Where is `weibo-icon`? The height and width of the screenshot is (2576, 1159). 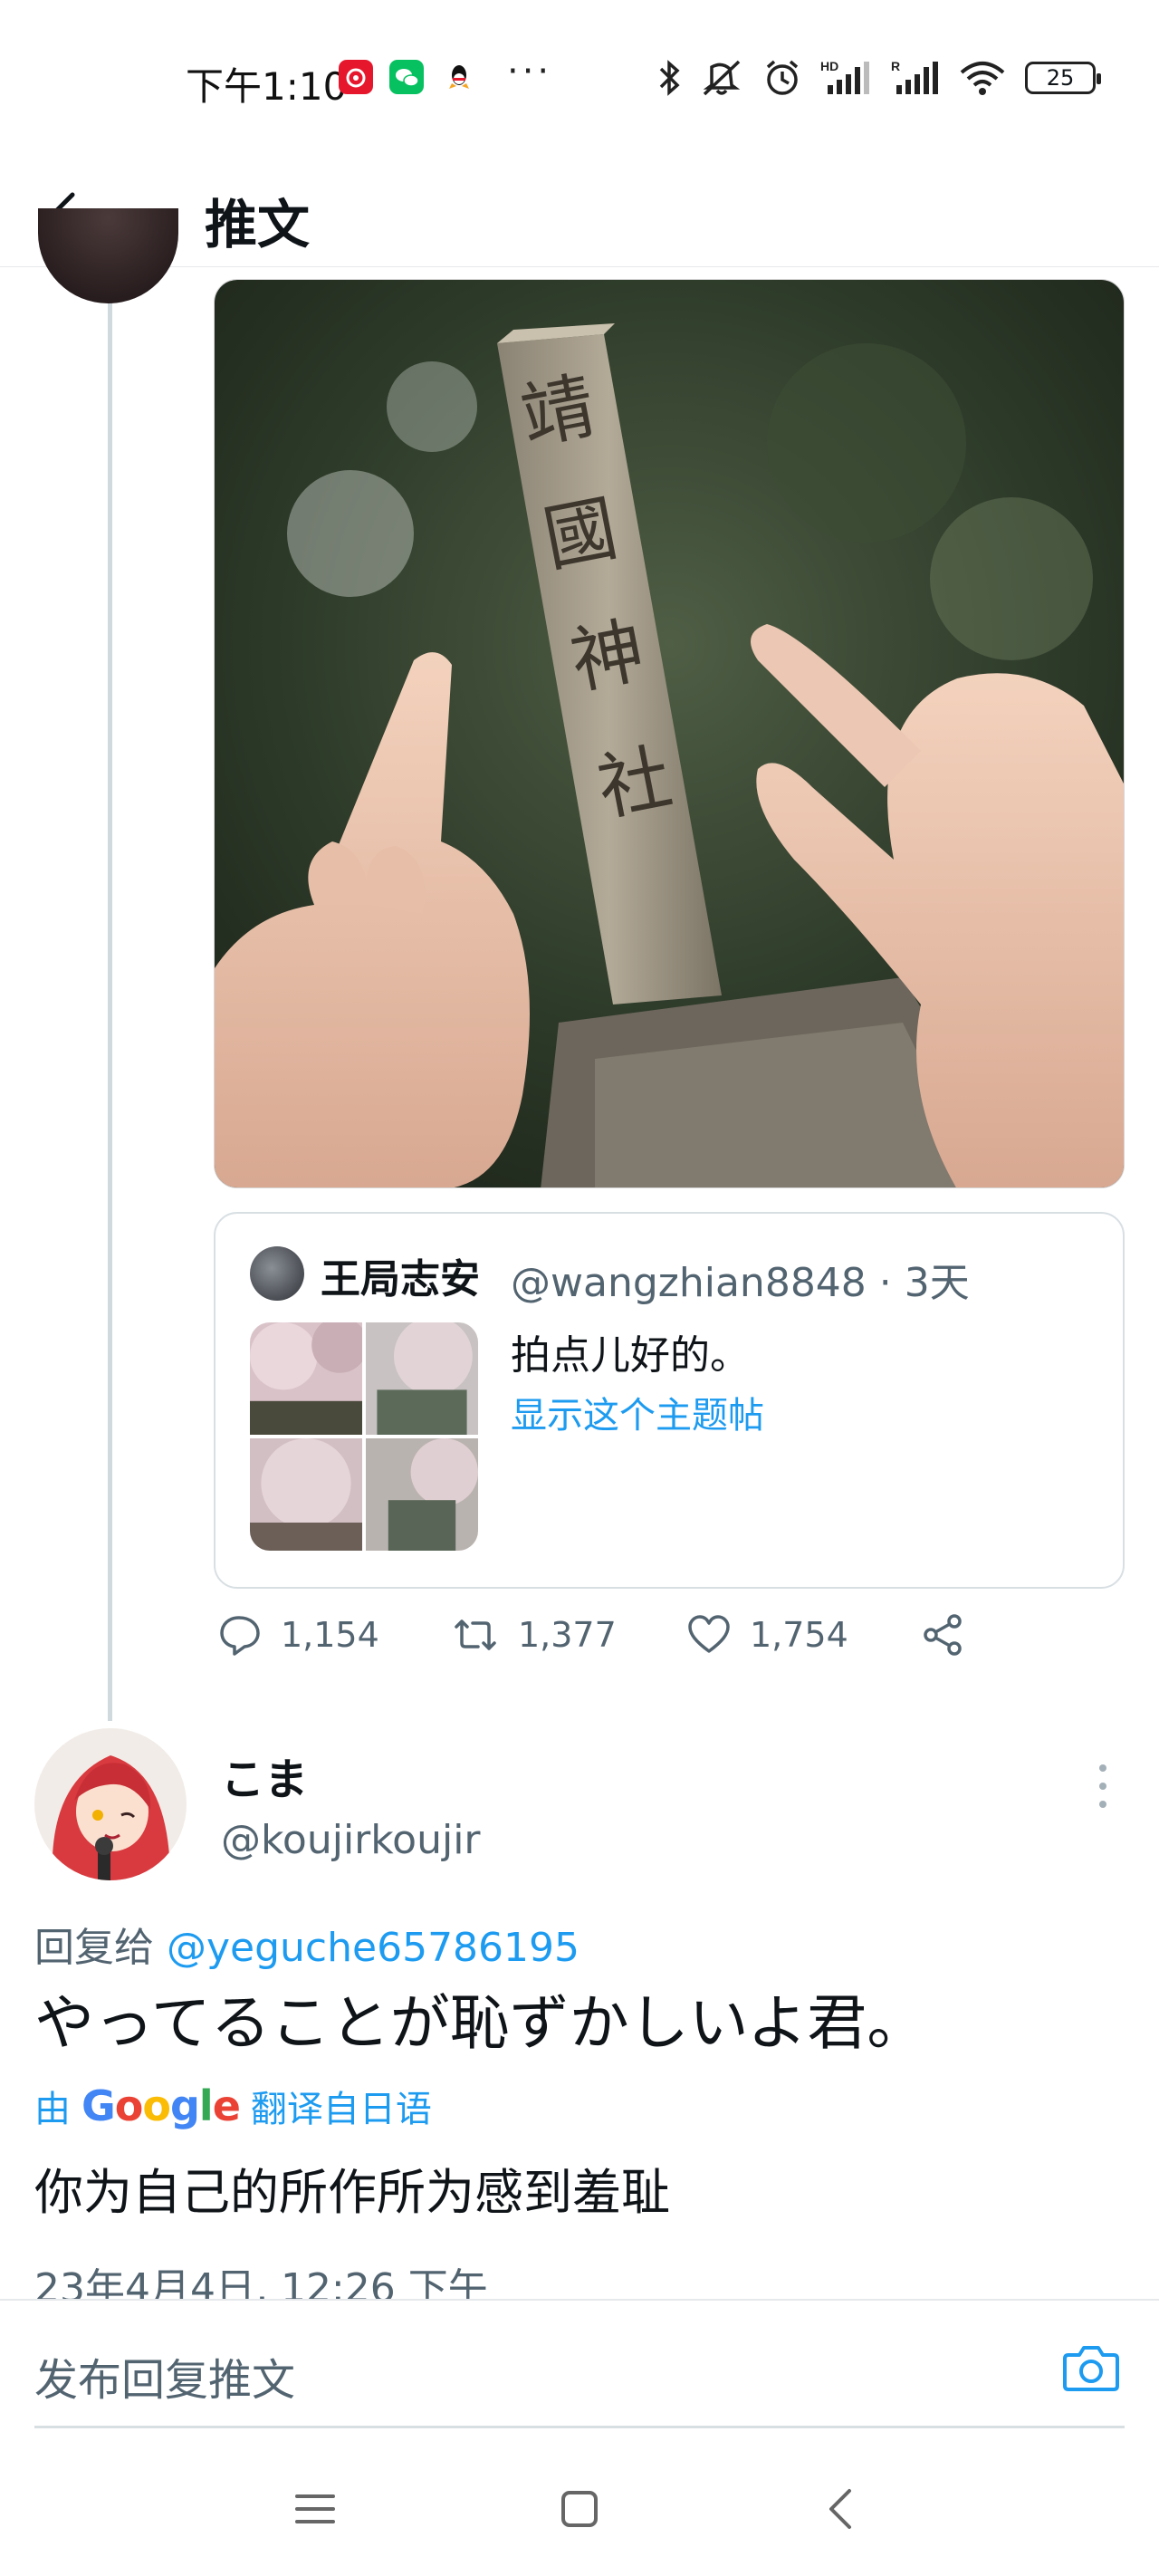 weibo-icon is located at coordinates (356, 77).